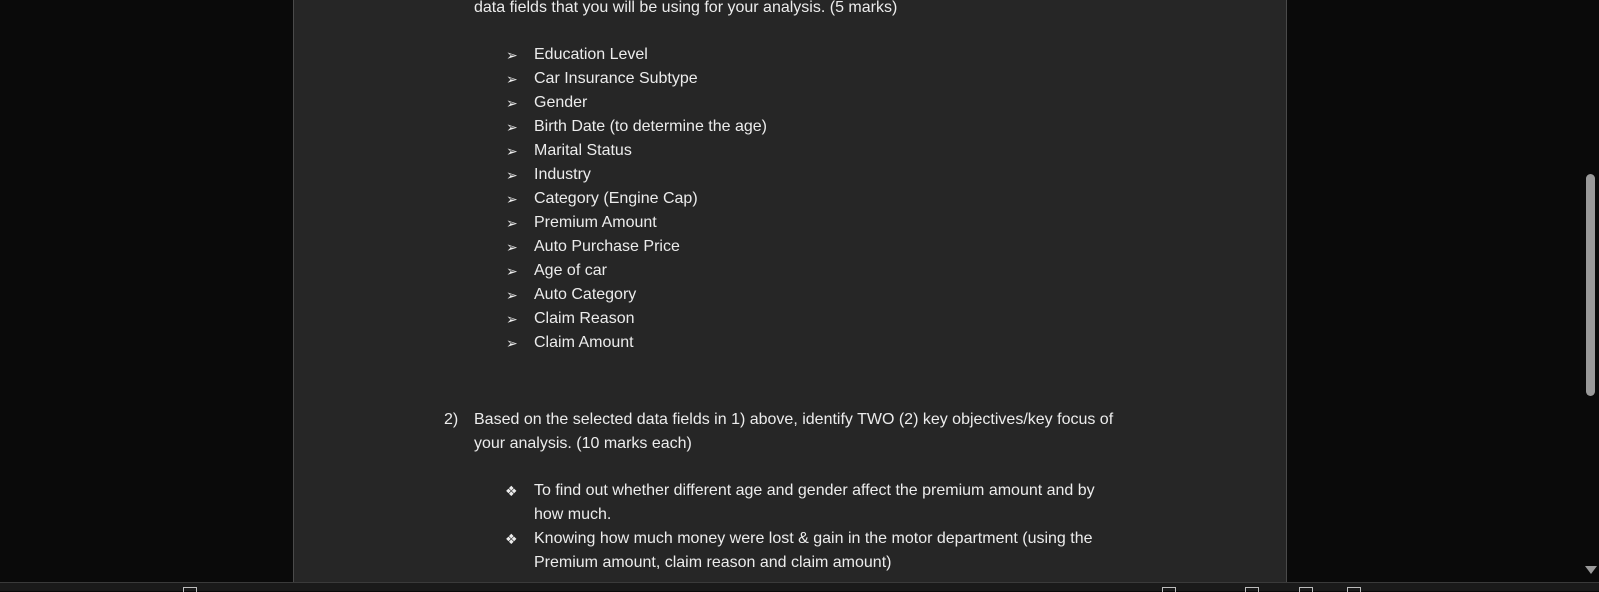  What do you see at coordinates (1591, 570) in the screenshot?
I see `scroll-down-arrow-icon` at bounding box center [1591, 570].